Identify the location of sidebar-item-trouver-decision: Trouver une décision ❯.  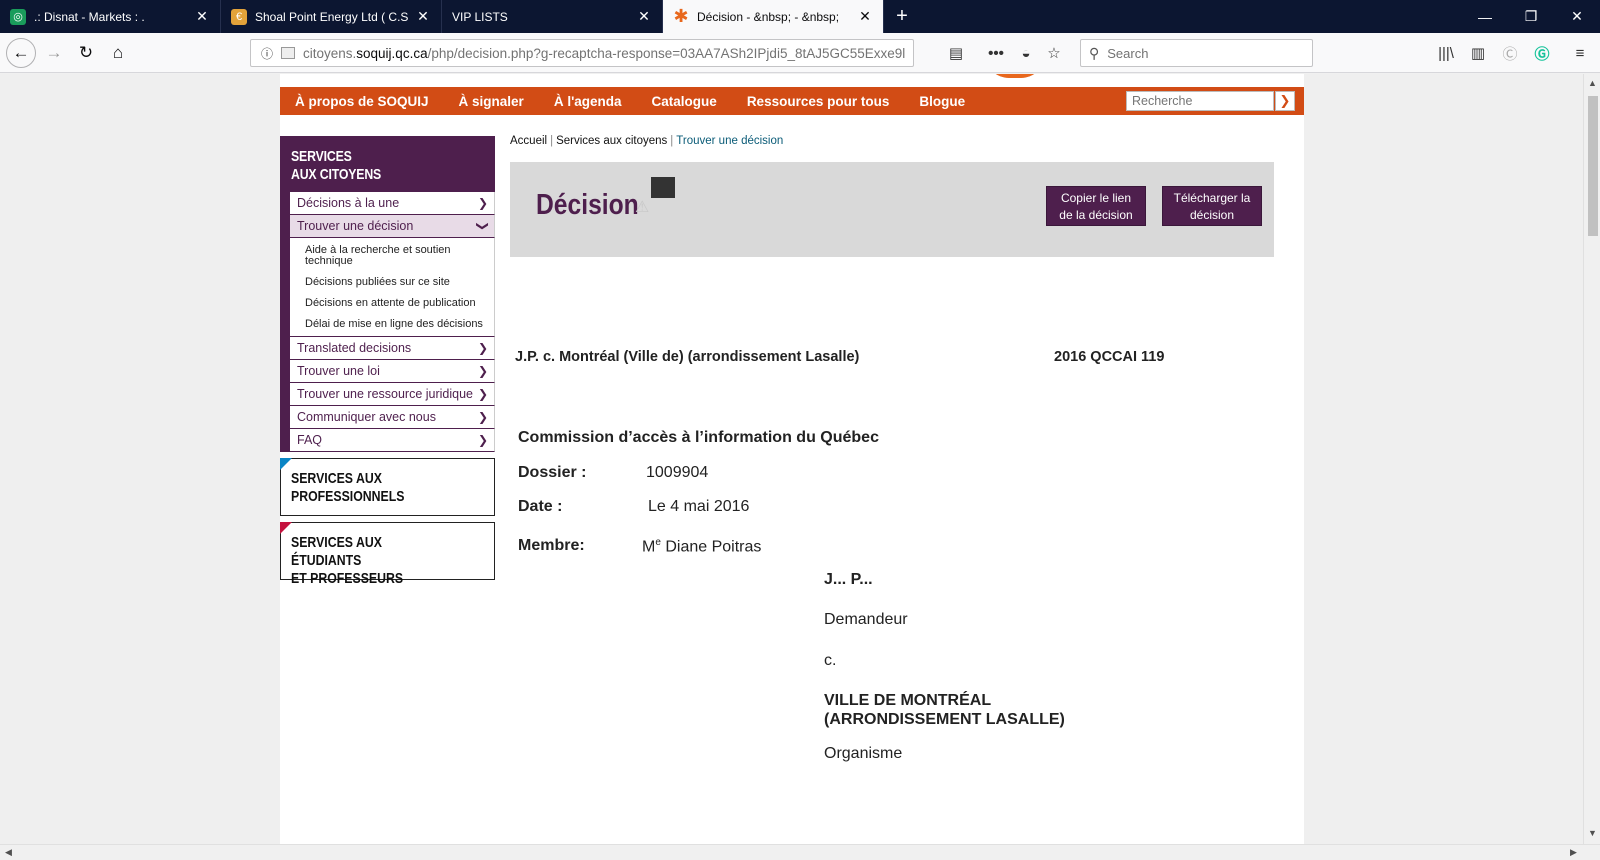
(392, 226).